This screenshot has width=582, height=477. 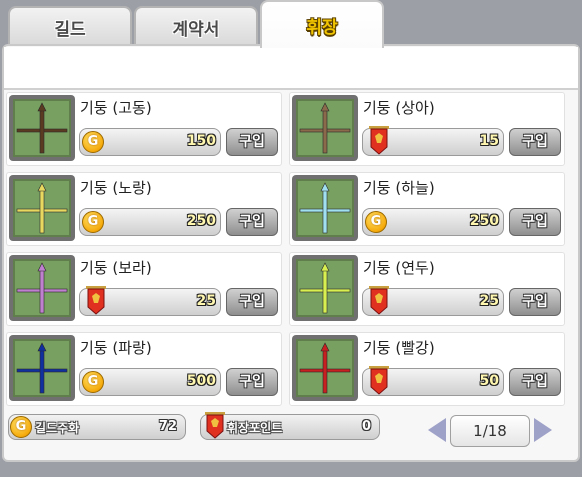 I want to click on item-price: 500, so click(x=201, y=381).